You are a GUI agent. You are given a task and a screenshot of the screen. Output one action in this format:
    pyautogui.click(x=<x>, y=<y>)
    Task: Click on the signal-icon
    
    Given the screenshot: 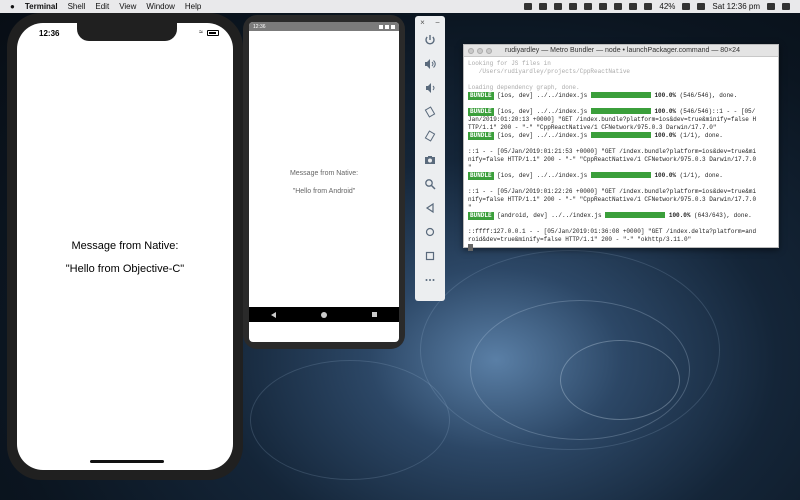 What is the action you would take?
    pyautogui.click(x=381, y=26)
    